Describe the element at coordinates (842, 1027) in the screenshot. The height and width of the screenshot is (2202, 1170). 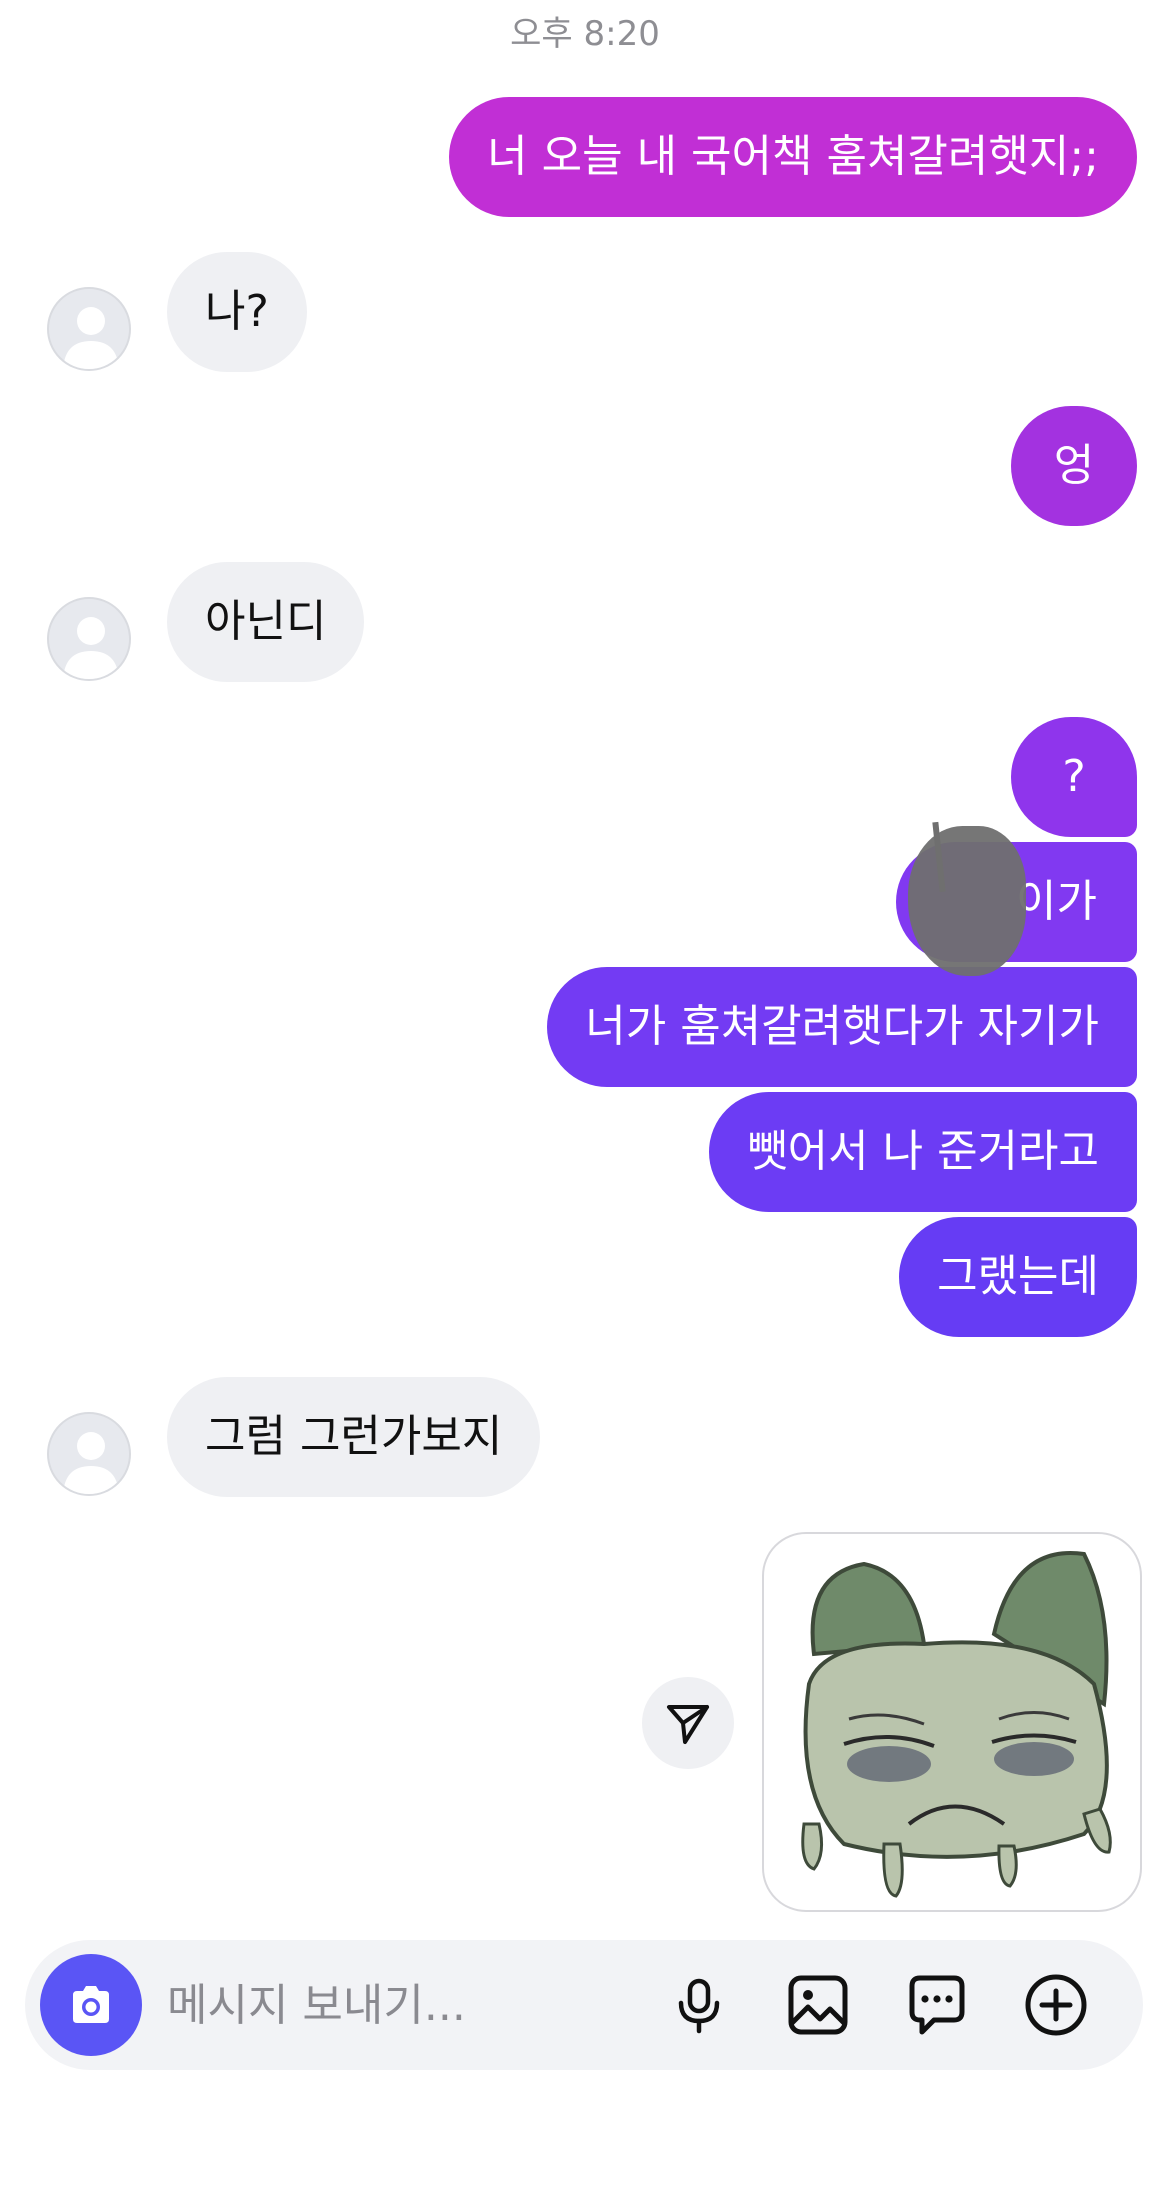
I see `outgoing-message: 너가 훔쳐갈려햇다가 자기가` at that location.